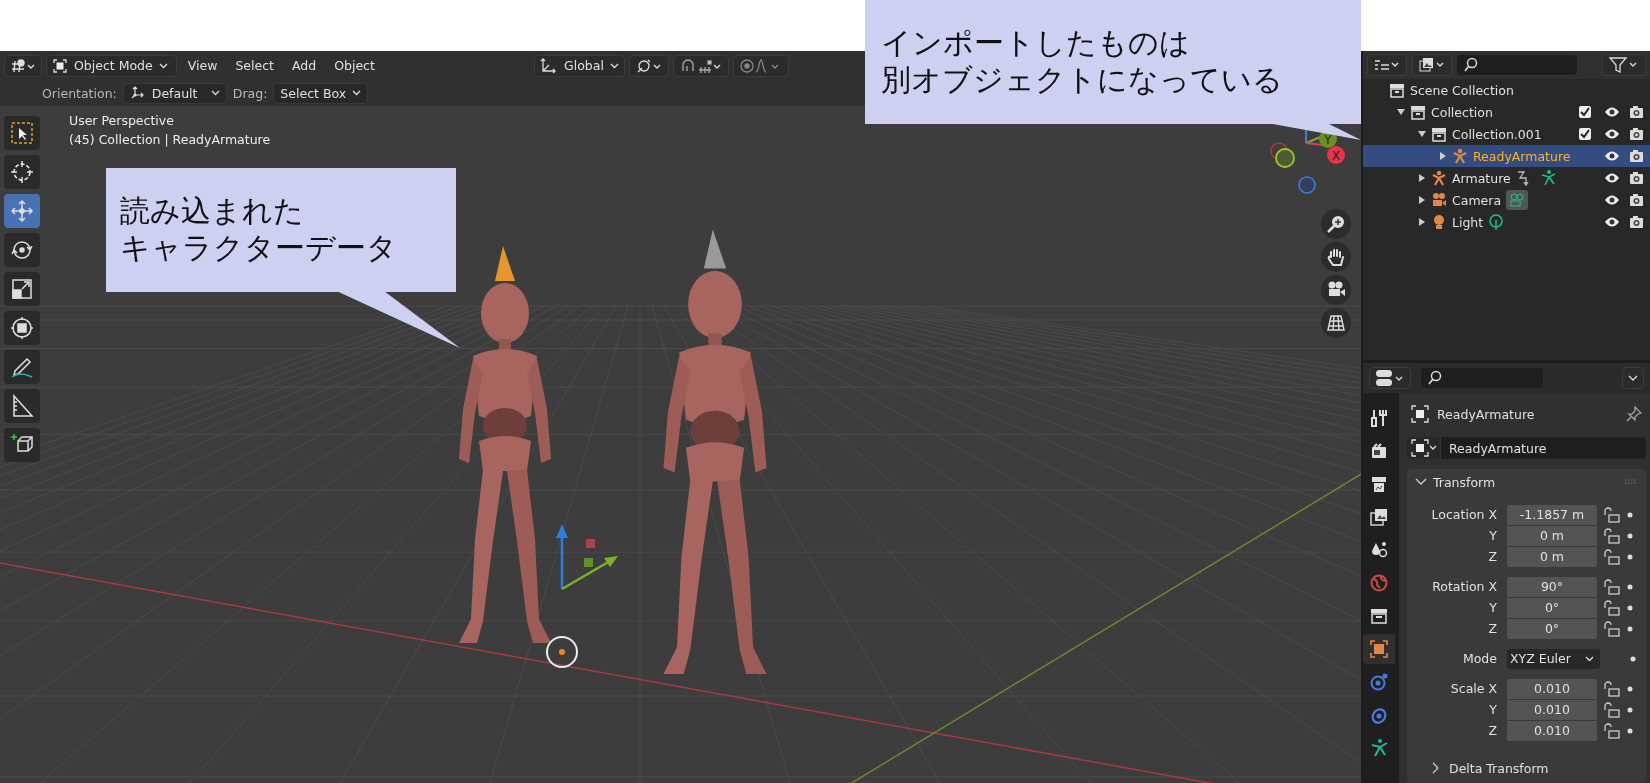 Image resolution: width=1650 pixels, height=783 pixels. Describe the element at coordinates (22, 133) in the screenshot. I see `select-tool-button` at that location.